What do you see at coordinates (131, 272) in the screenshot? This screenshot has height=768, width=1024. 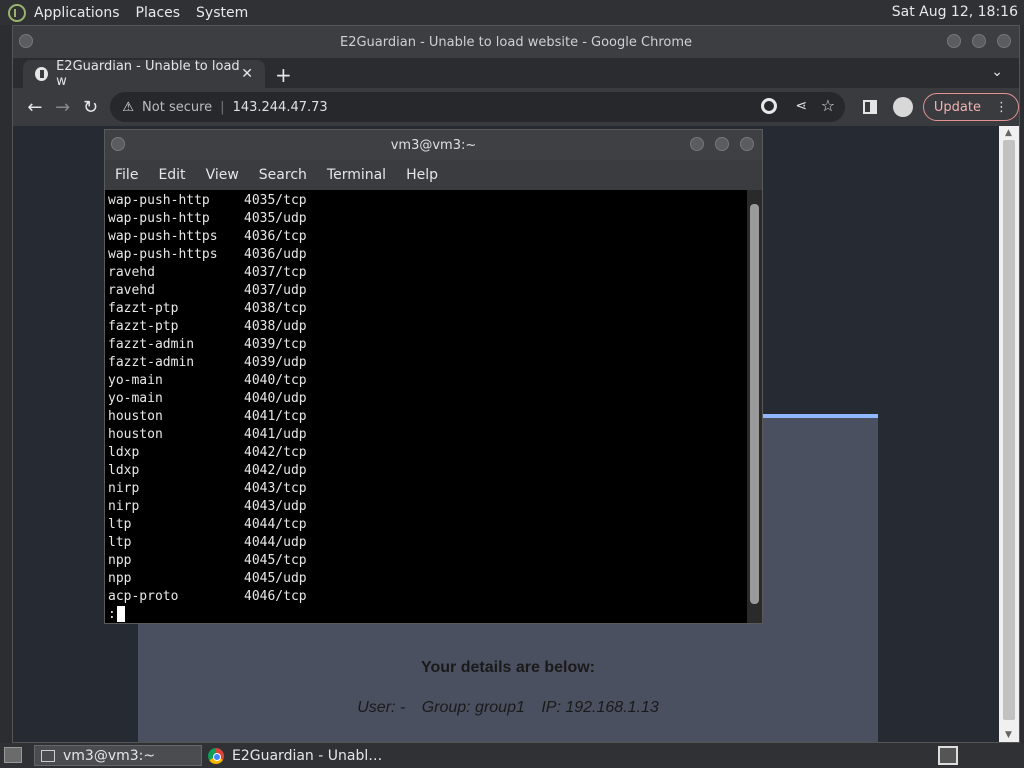 I see `service-name: ravehd` at bounding box center [131, 272].